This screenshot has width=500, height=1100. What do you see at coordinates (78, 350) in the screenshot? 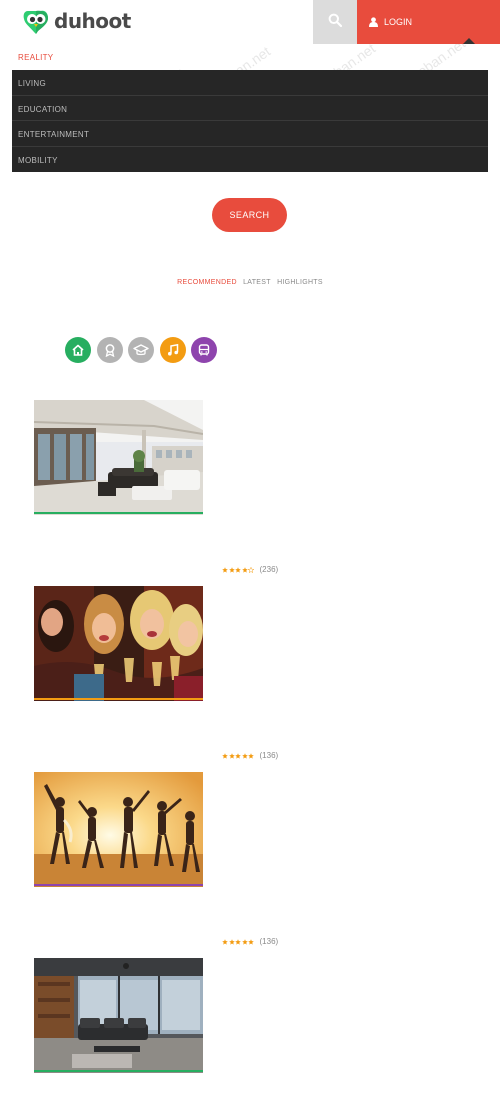
I see `home-icon` at bounding box center [78, 350].